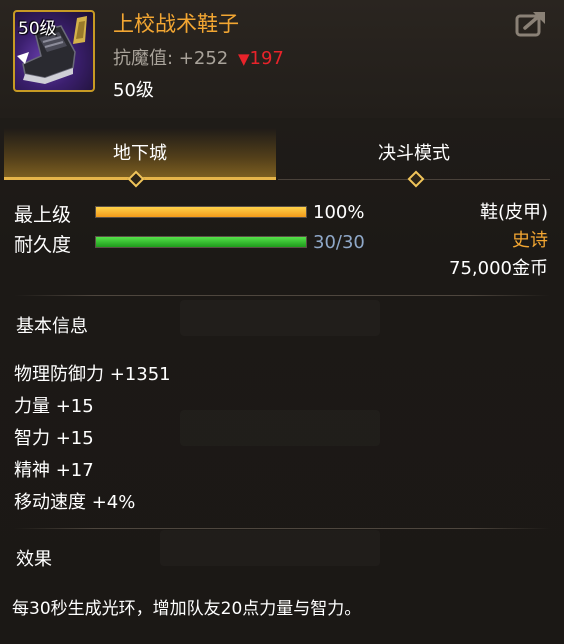 This screenshot has height=644, width=564. I want to click on grade-bar, so click(201, 212).